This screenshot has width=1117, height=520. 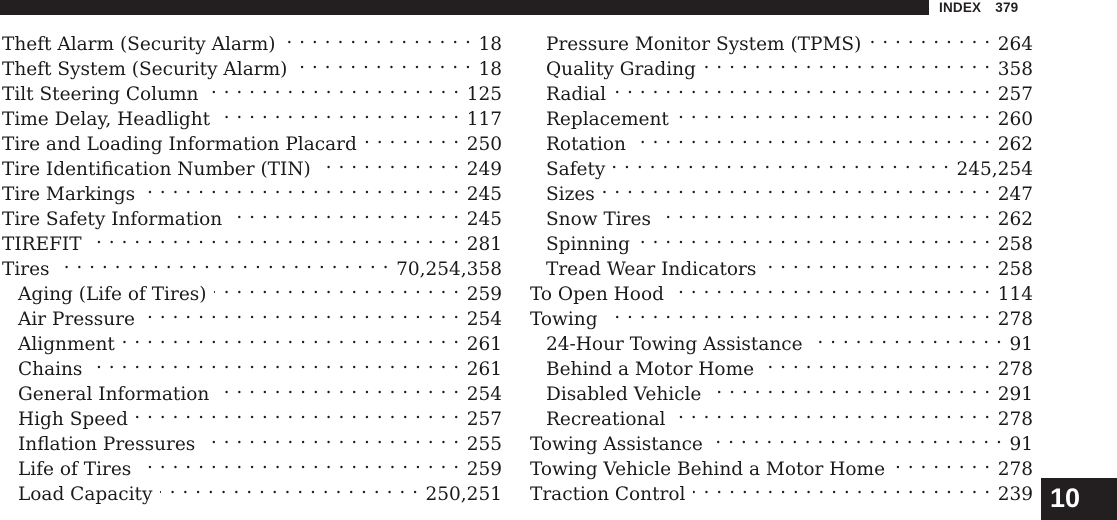 What do you see at coordinates (1065, 498) in the screenshot?
I see `section-tab-number: 10` at bounding box center [1065, 498].